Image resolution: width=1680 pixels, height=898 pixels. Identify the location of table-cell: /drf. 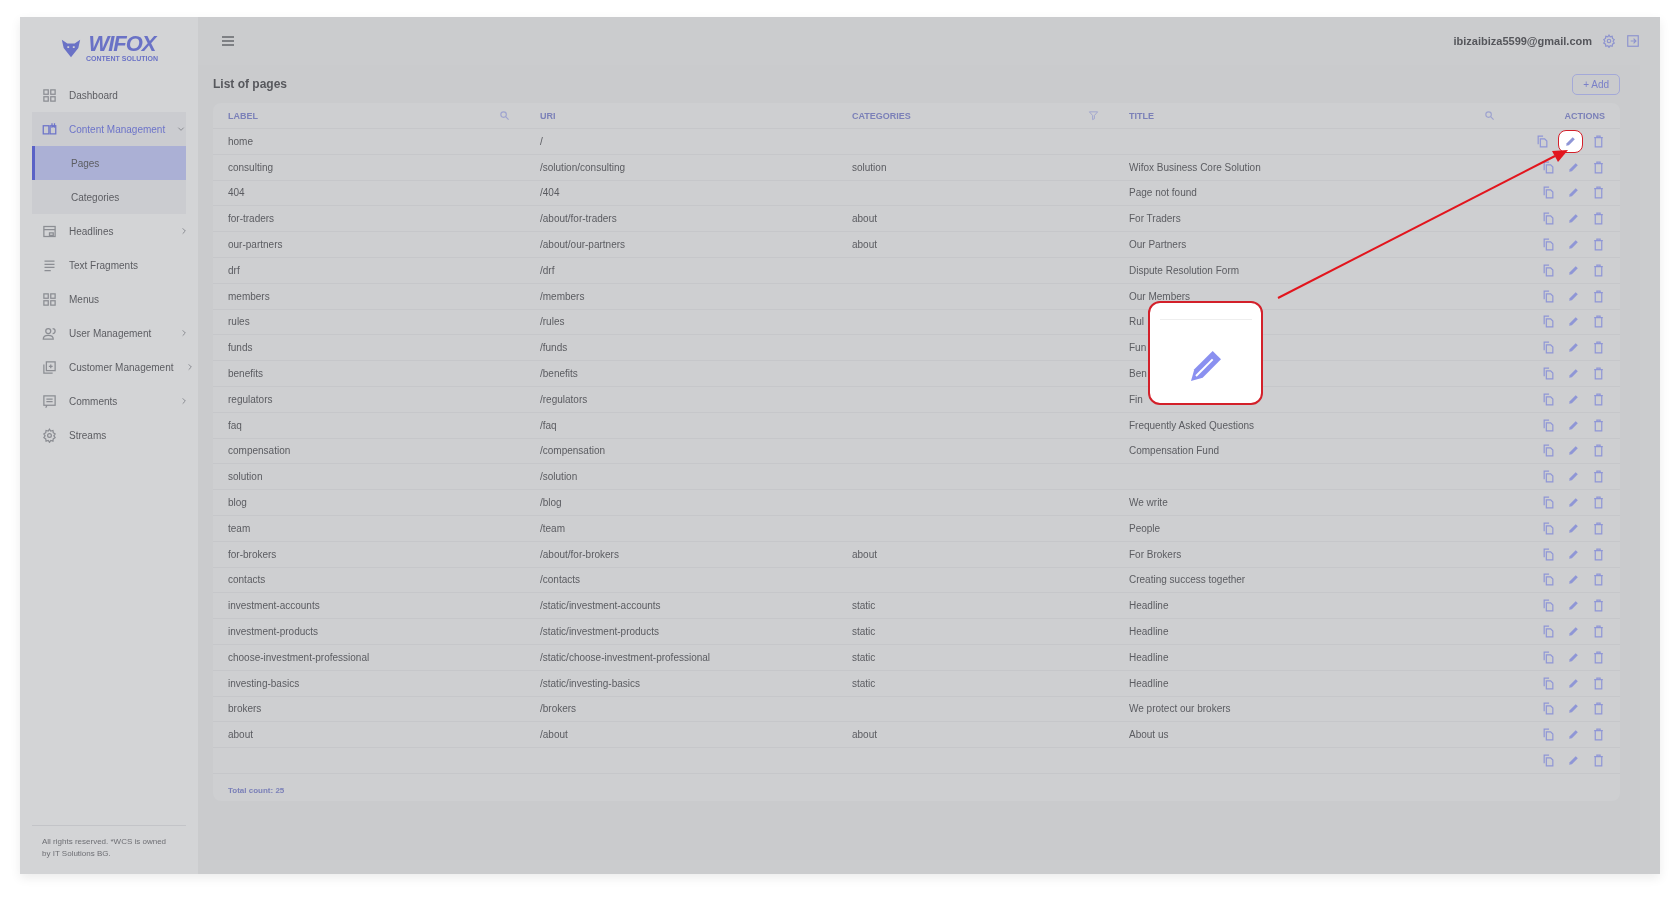
(547, 270).